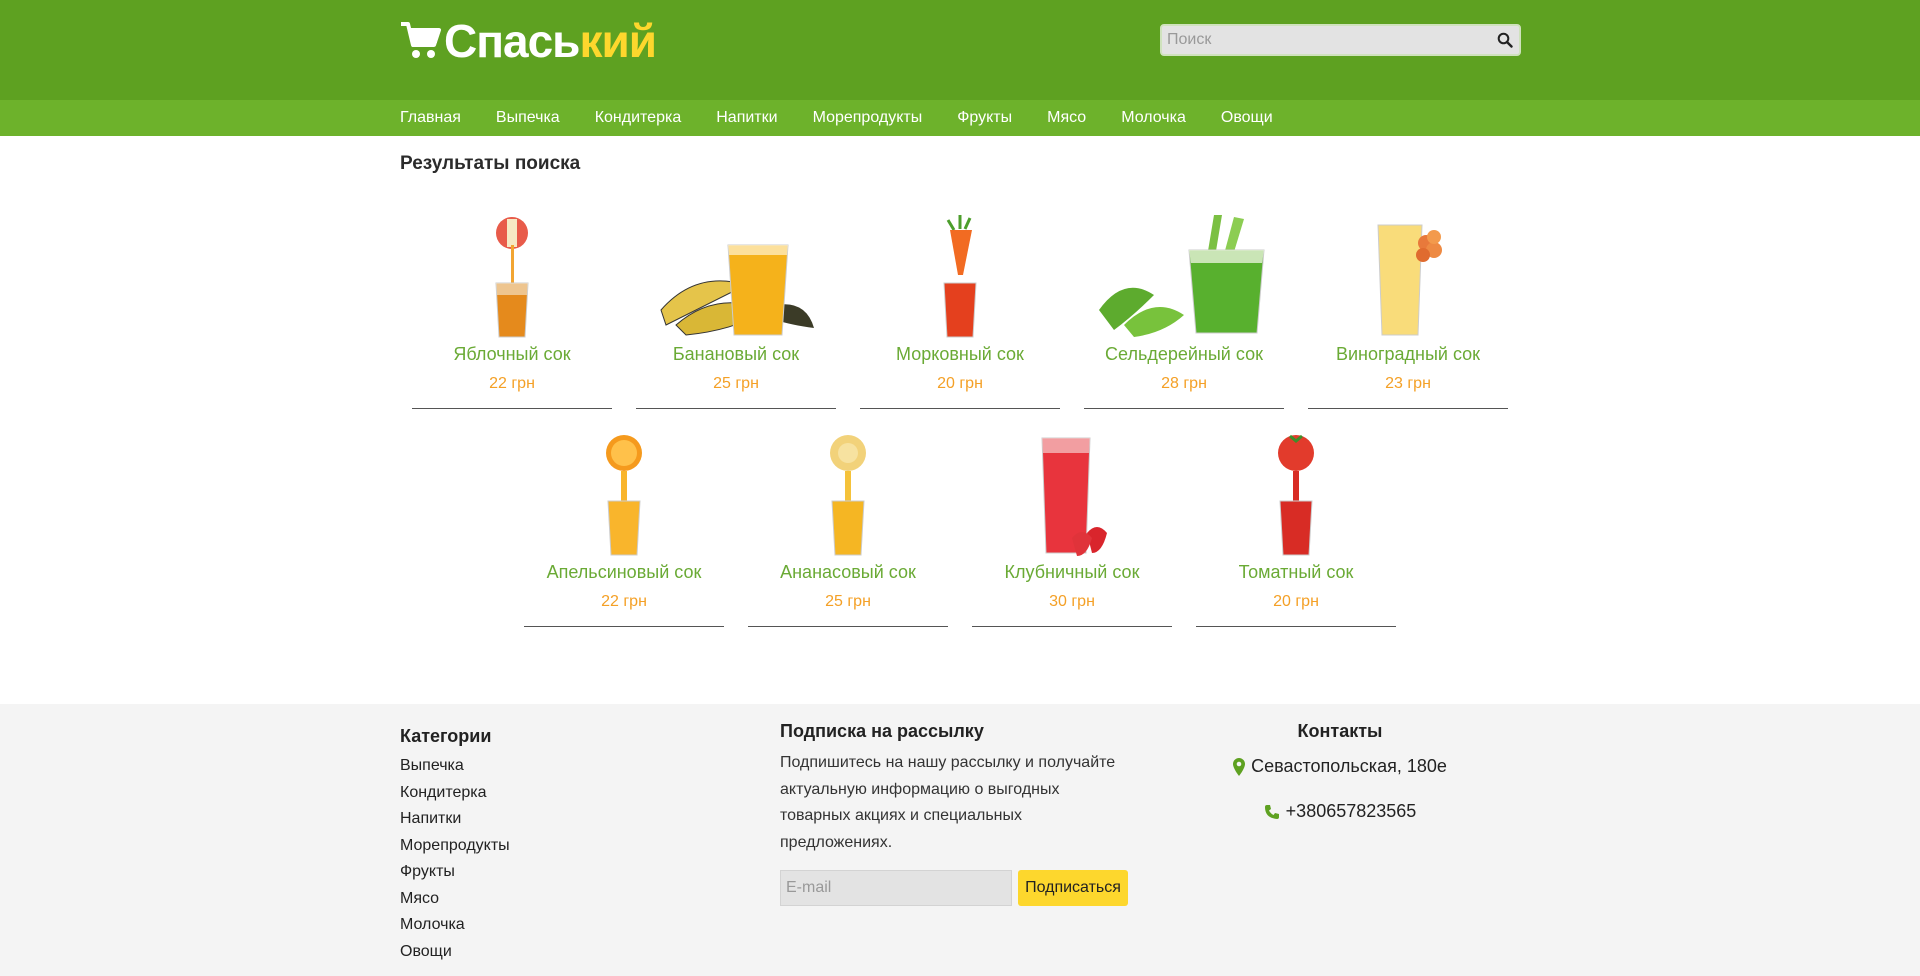 Image resolution: width=1920 pixels, height=976 pixels. What do you see at coordinates (1349, 766) in the screenshot?
I see `contact-address-text: Севастопольская, 180е` at bounding box center [1349, 766].